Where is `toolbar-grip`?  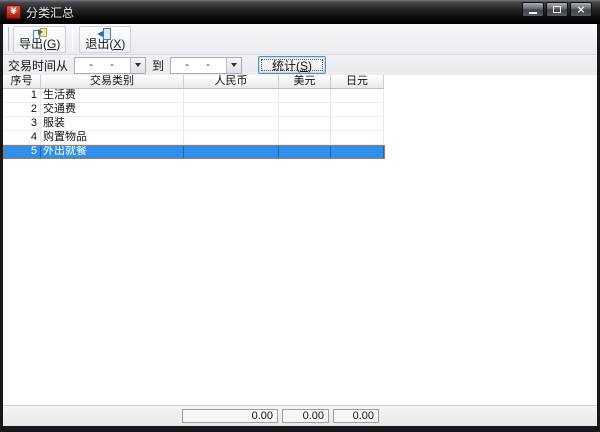 toolbar-grip is located at coordinates (7, 39).